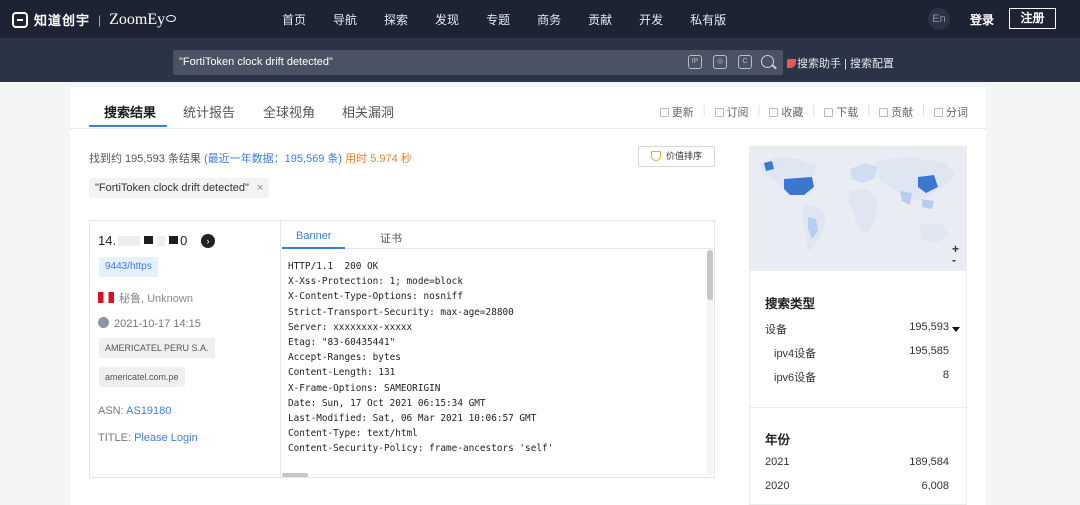  What do you see at coordinates (683, 156) in the screenshot?
I see `sort-label: 价值排序` at bounding box center [683, 156].